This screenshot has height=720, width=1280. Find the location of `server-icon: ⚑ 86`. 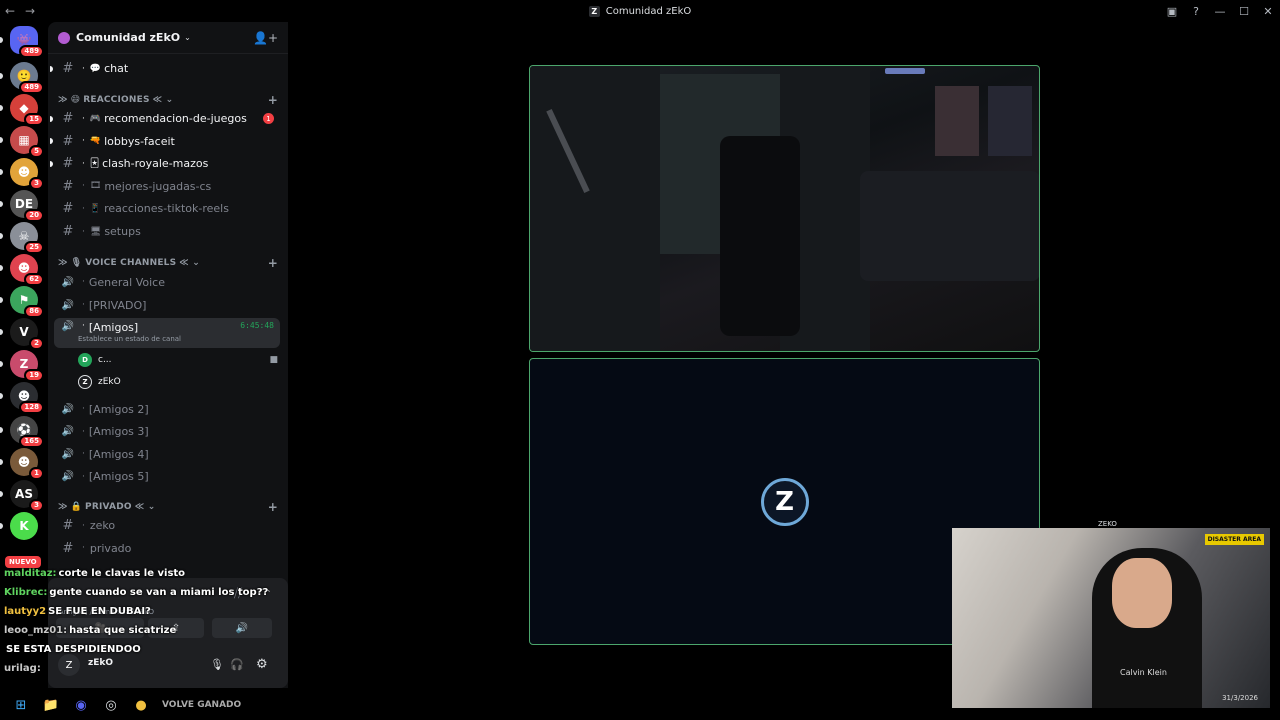

server-icon: ⚑ 86 is located at coordinates (27, 302).